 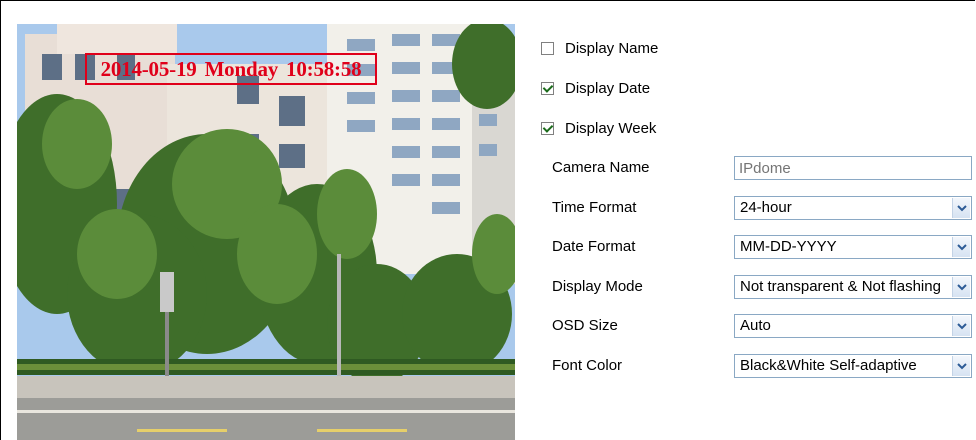 What do you see at coordinates (608, 88) in the screenshot?
I see `display-date-label: Display Date` at bounding box center [608, 88].